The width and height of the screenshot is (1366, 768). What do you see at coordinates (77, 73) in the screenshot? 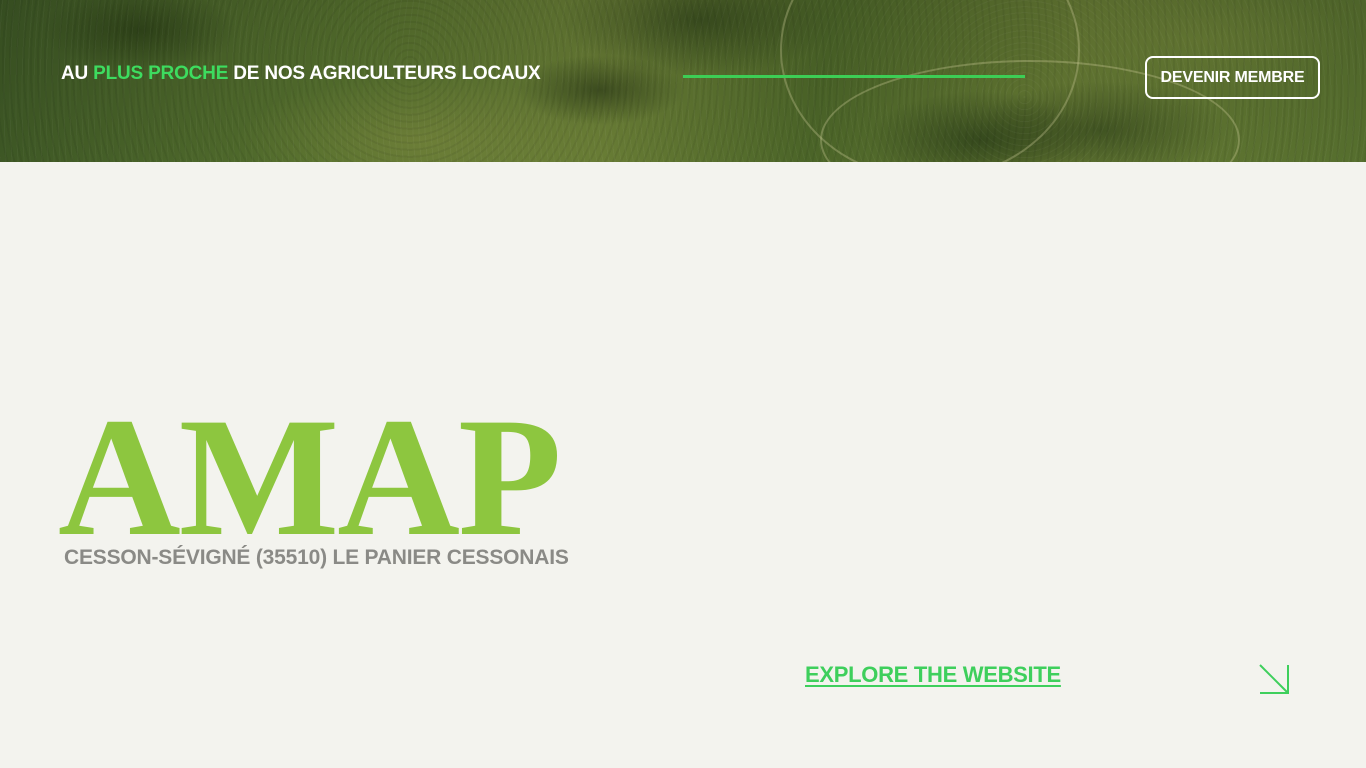
I see `tagline-prefix: AU` at bounding box center [77, 73].